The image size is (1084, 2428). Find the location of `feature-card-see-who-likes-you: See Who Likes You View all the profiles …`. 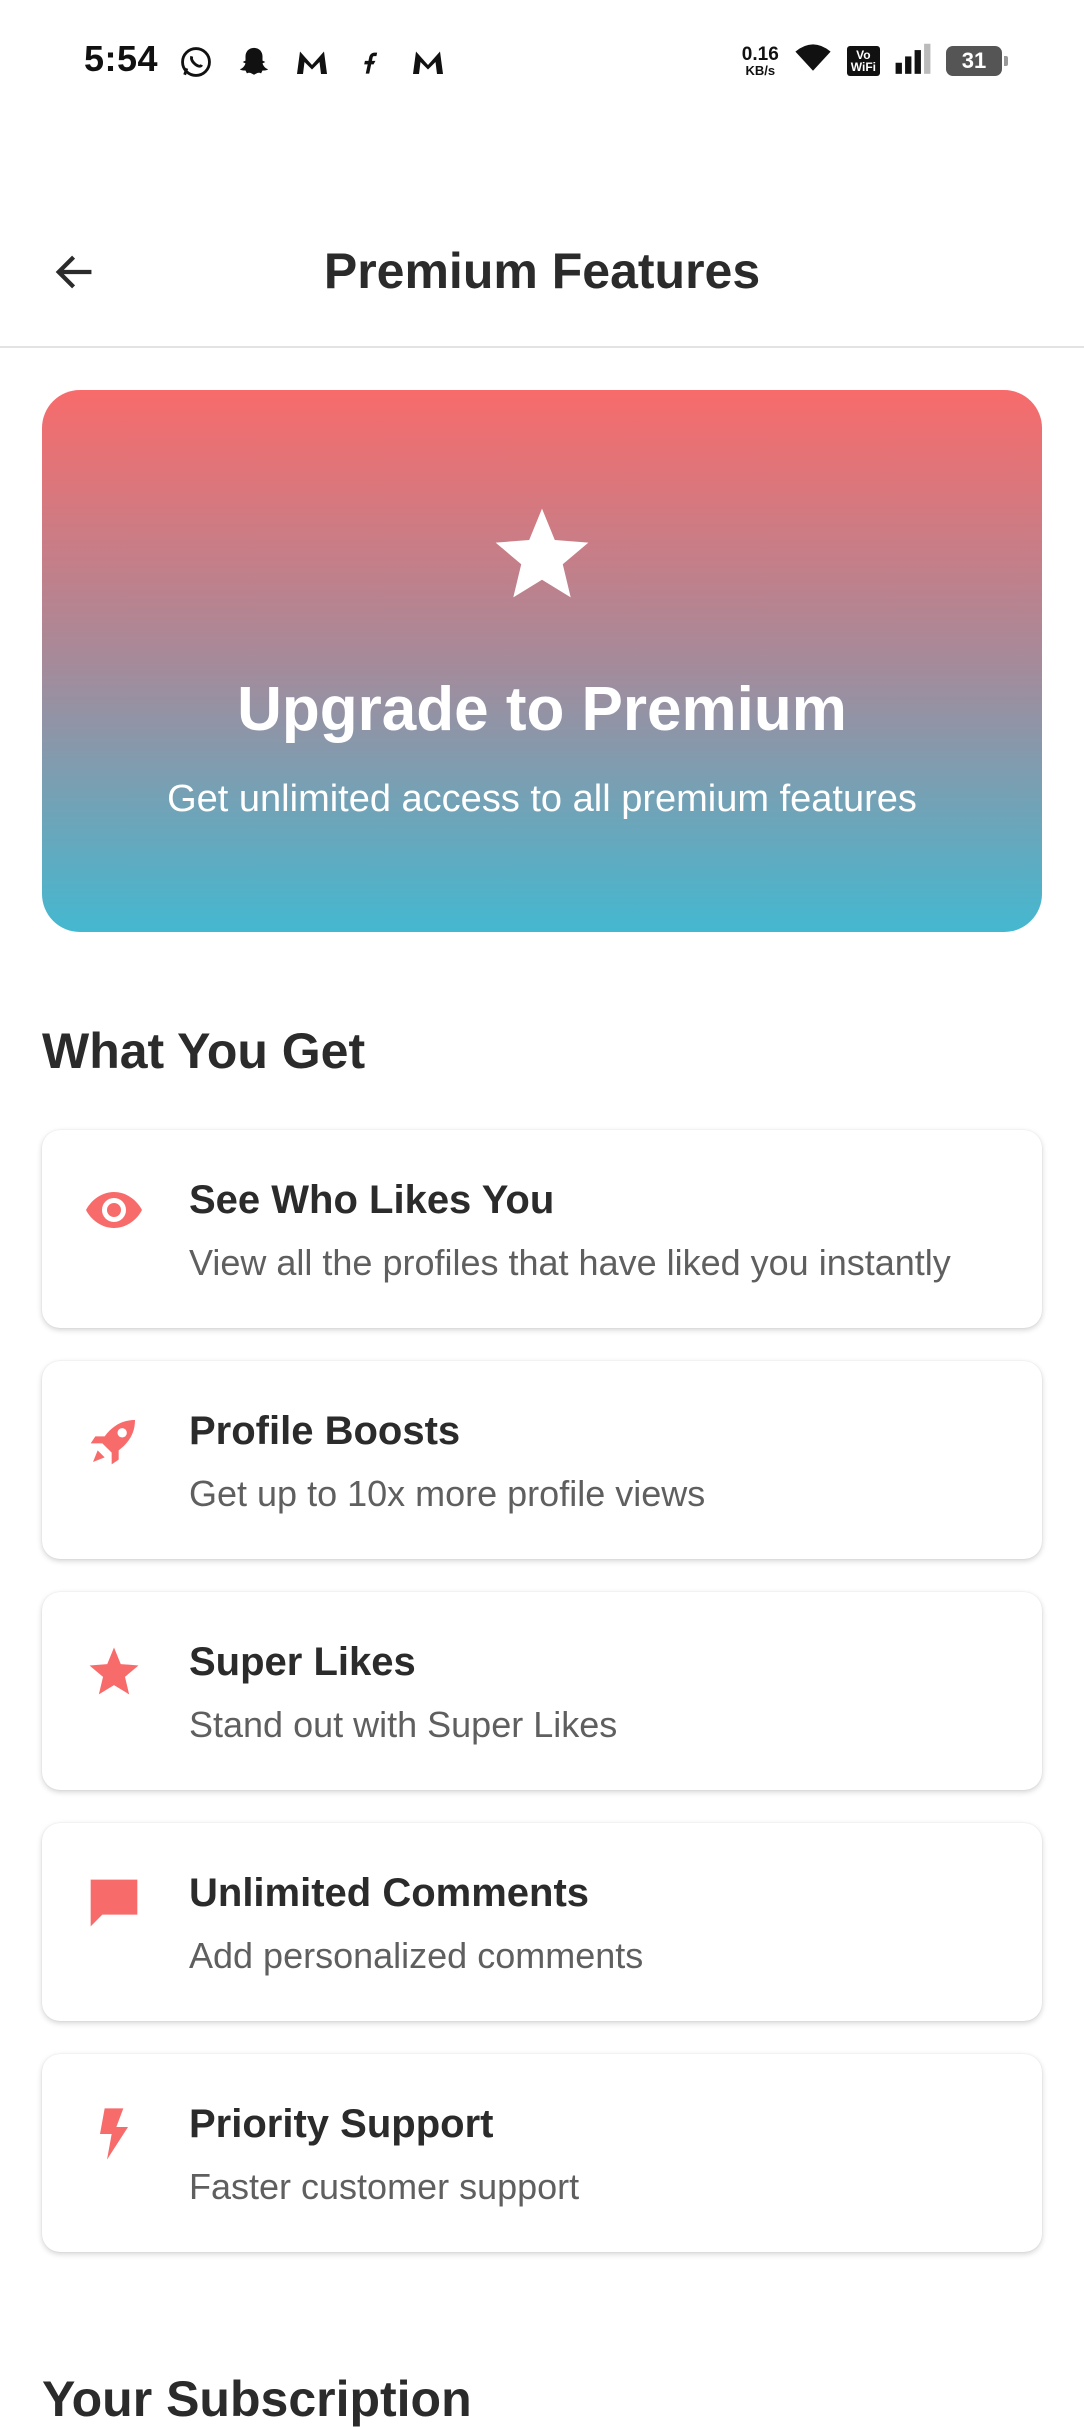

feature-card-see-who-likes-you: See Who Likes You View all the profiles … is located at coordinates (542, 1229).